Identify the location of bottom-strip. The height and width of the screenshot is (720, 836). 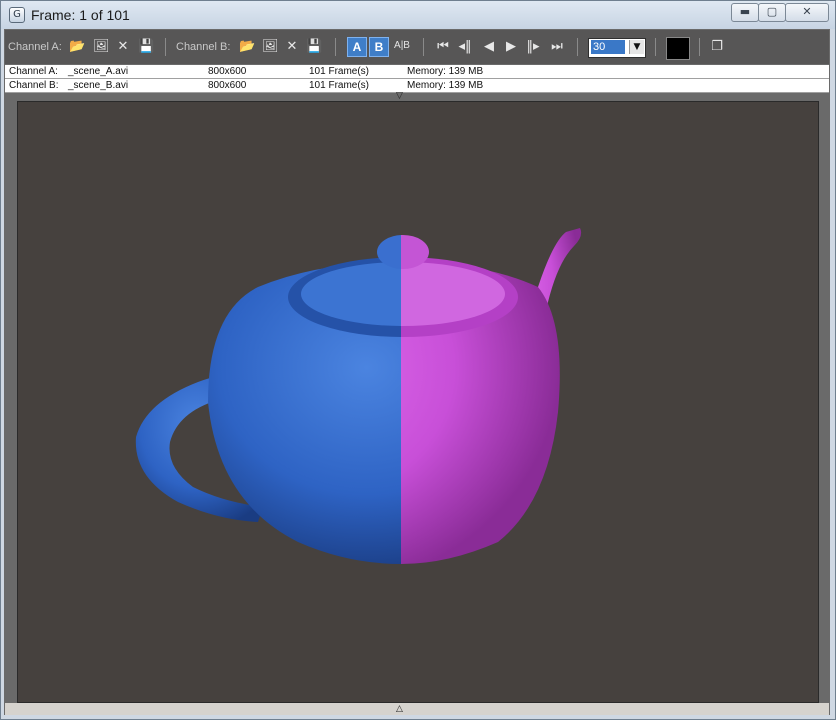
(417, 709).